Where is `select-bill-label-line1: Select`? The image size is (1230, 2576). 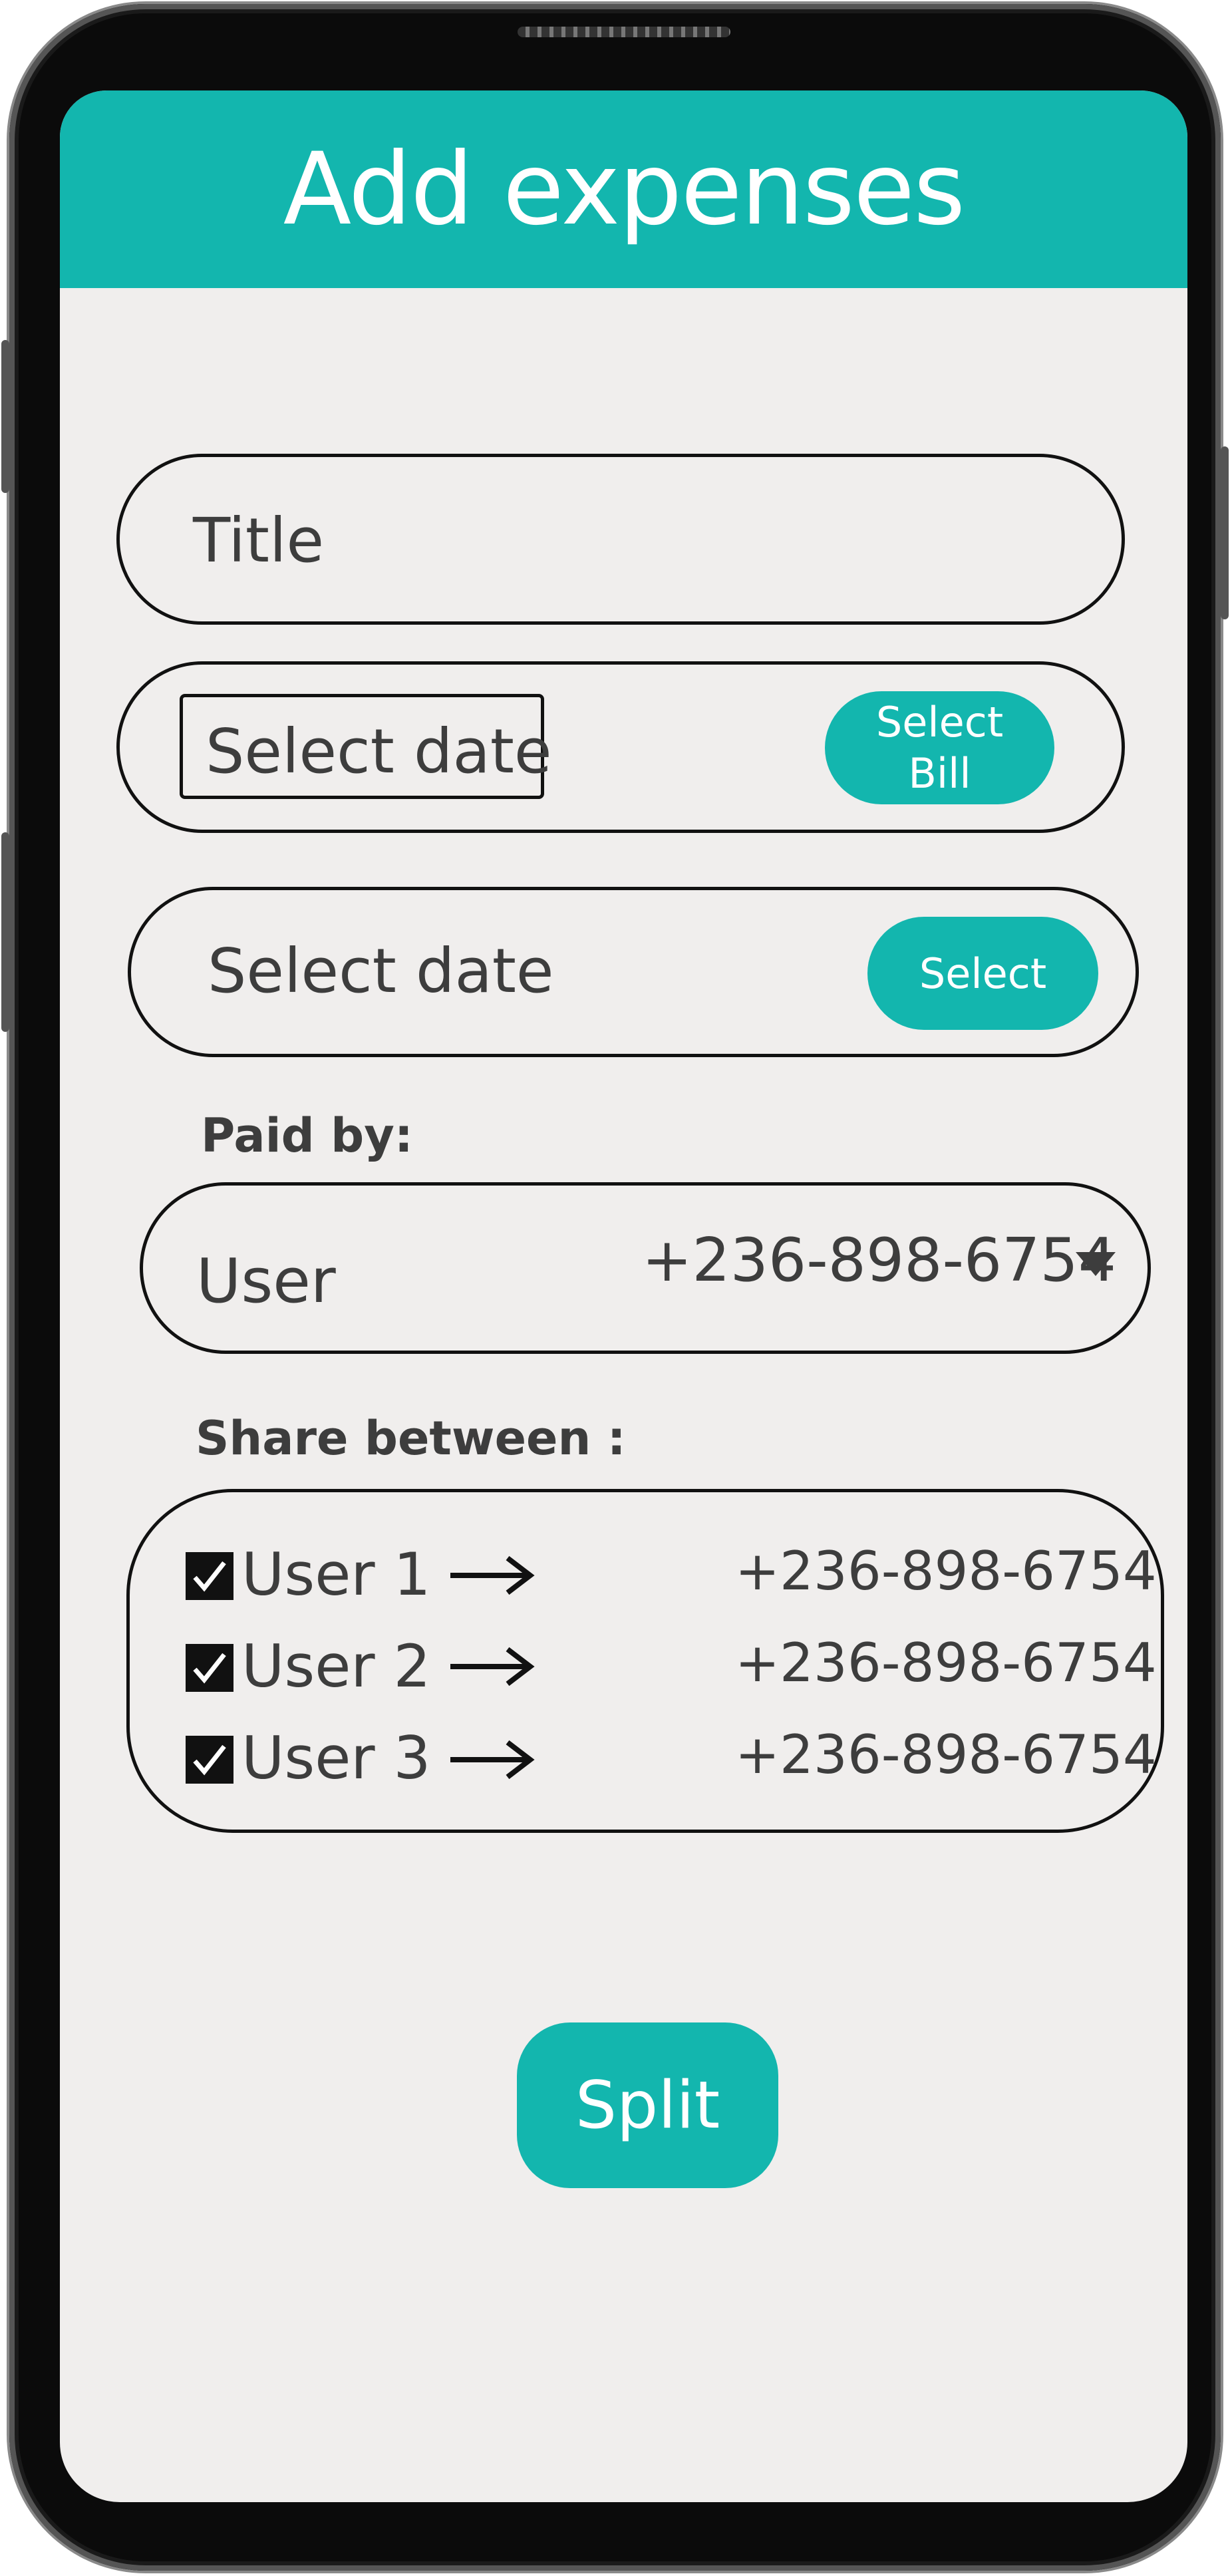
select-bill-label-line1: Select is located at coordinates (939, 721).